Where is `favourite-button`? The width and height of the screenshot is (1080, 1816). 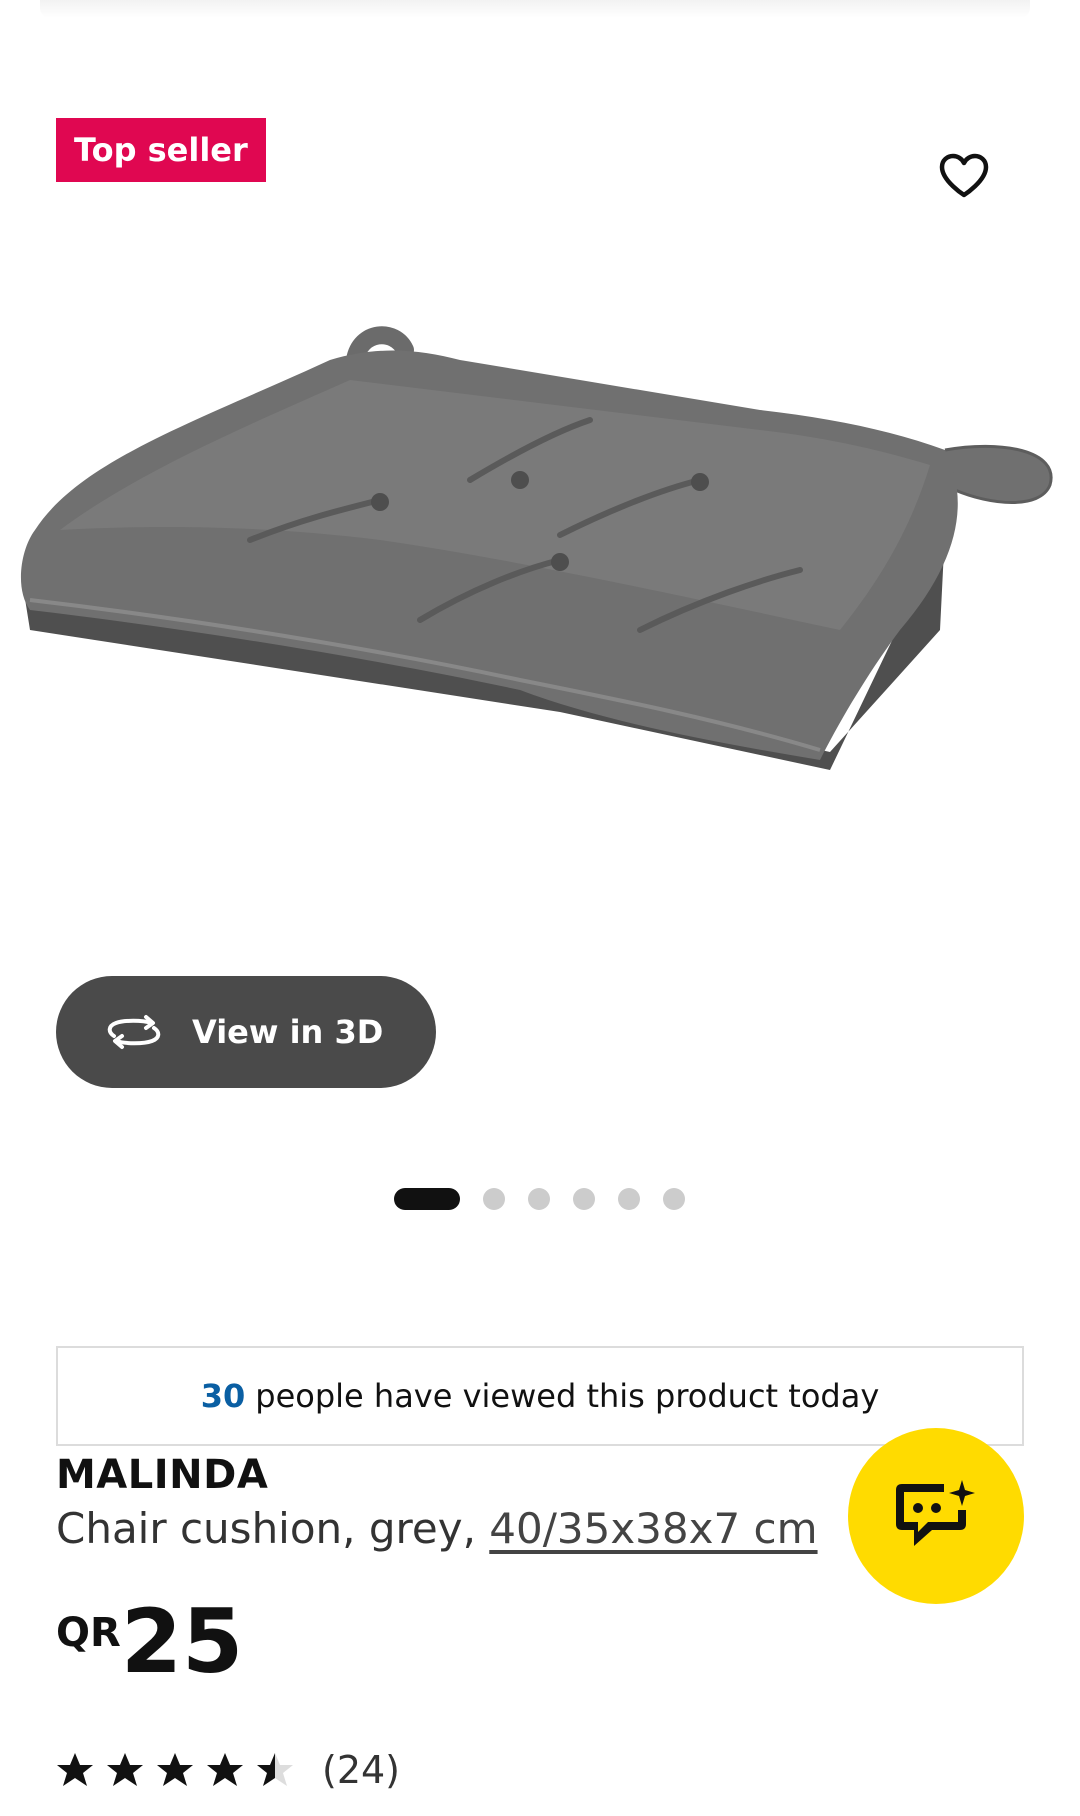
favourite-button is located at coordinates (964, 176).